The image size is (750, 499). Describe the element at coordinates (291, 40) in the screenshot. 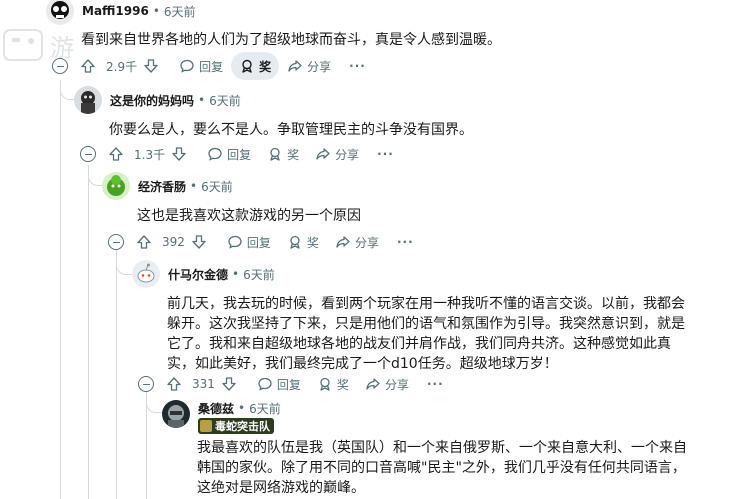

I see `comment-body: 看到来自世界各地的人们为了超级地球而奋斗，真是令人感到温暖。` at that location.